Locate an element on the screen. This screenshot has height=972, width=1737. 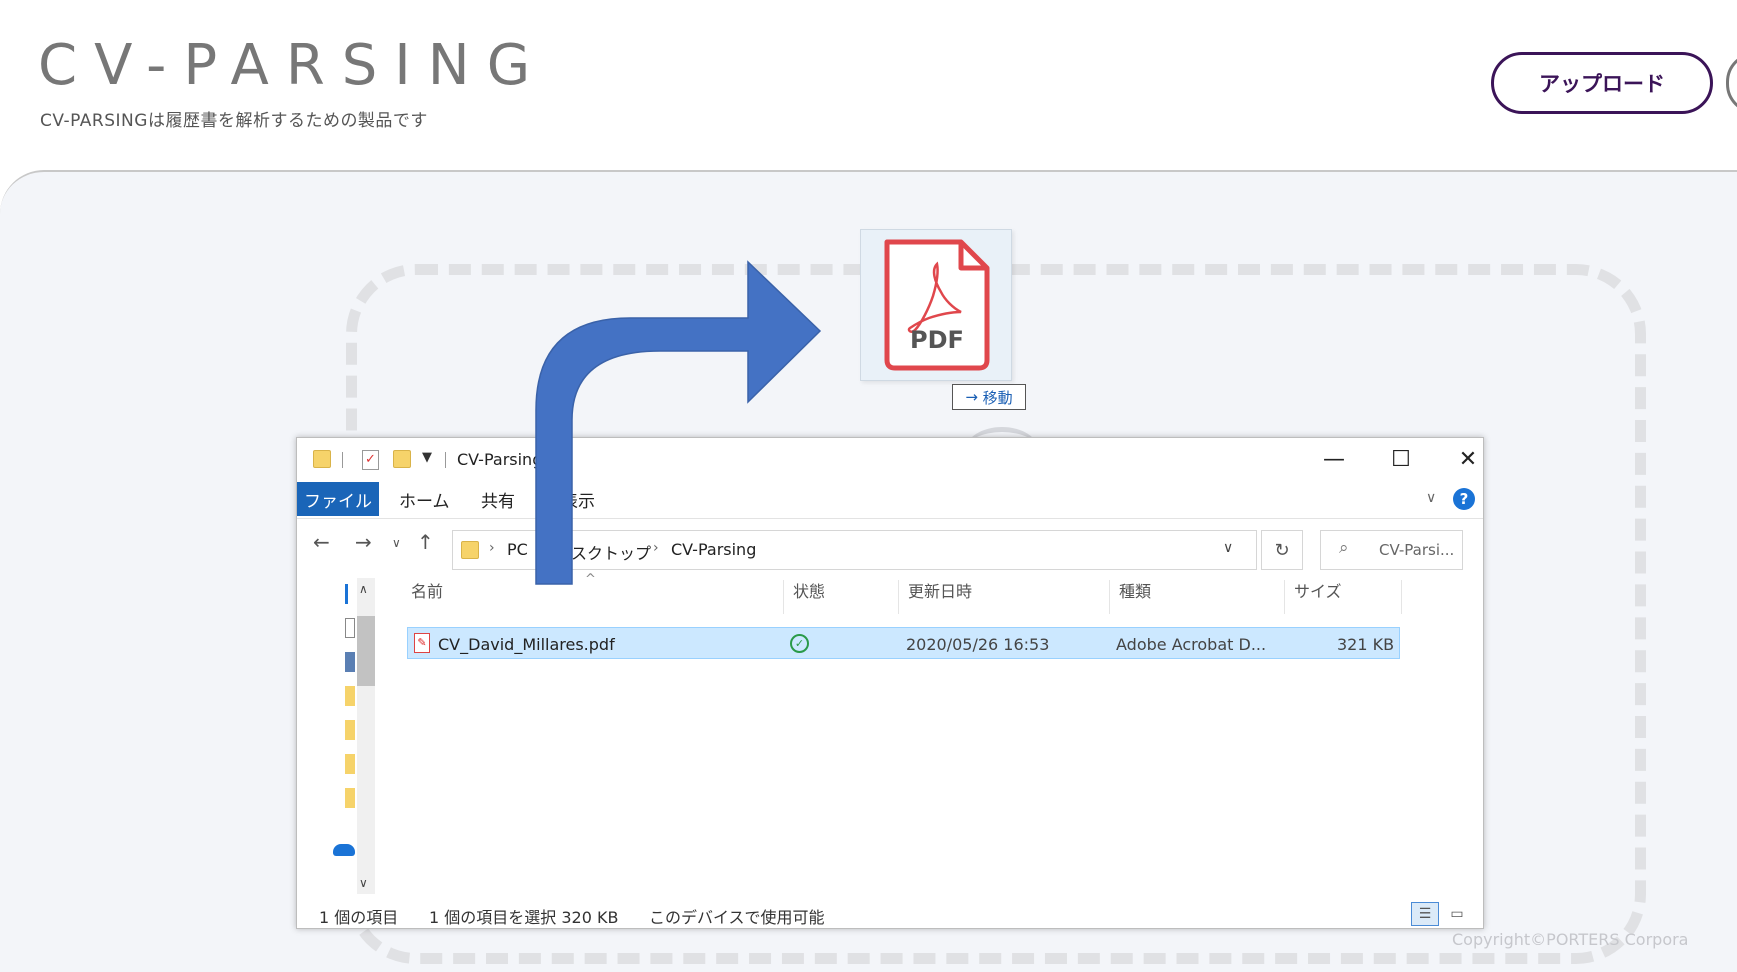
status-bar: 1 個の項目 1 個の項目を選択 320 KB このデバイスで使用可能 ☰ ▭ is located at coordinates (890, 914).